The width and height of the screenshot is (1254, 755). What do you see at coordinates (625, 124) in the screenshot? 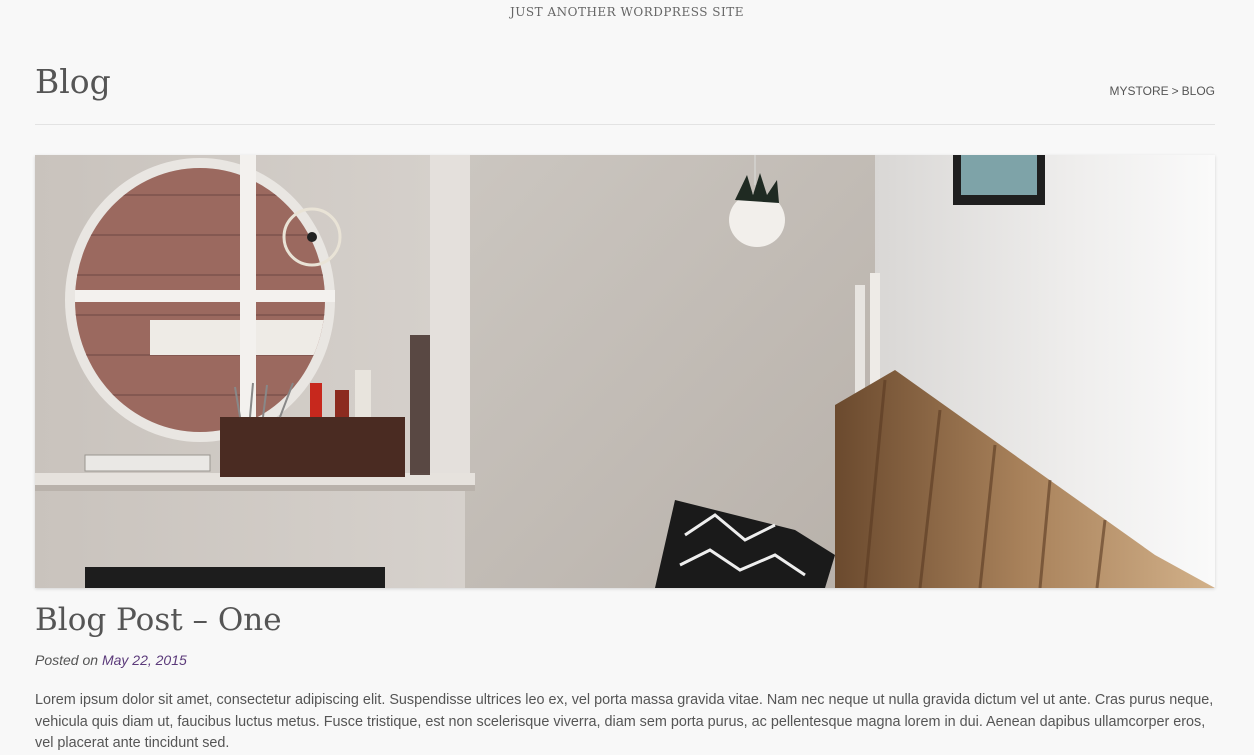
I see `header-divider` at bounding box center [625, 124].